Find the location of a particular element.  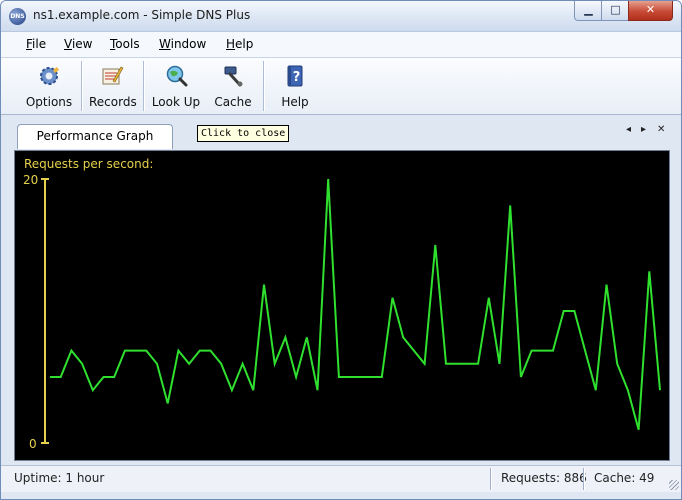

help-book-icon: ? is located at coordinates (295, 76).